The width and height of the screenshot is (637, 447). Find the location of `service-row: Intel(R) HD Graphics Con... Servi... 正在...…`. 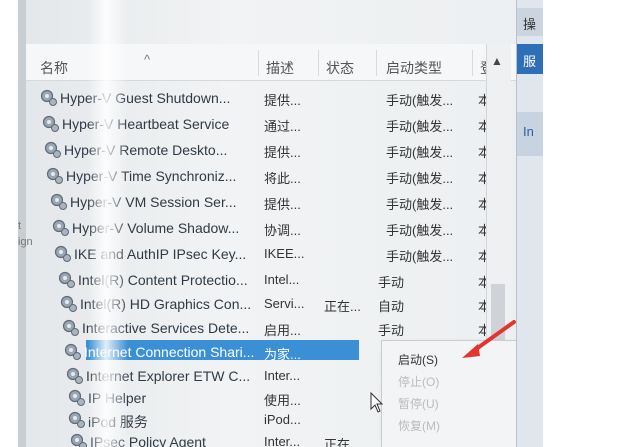

service-row: Intel(R) HD Graphics Con... Servi... 正在...… is located at coordinates (266, 304).